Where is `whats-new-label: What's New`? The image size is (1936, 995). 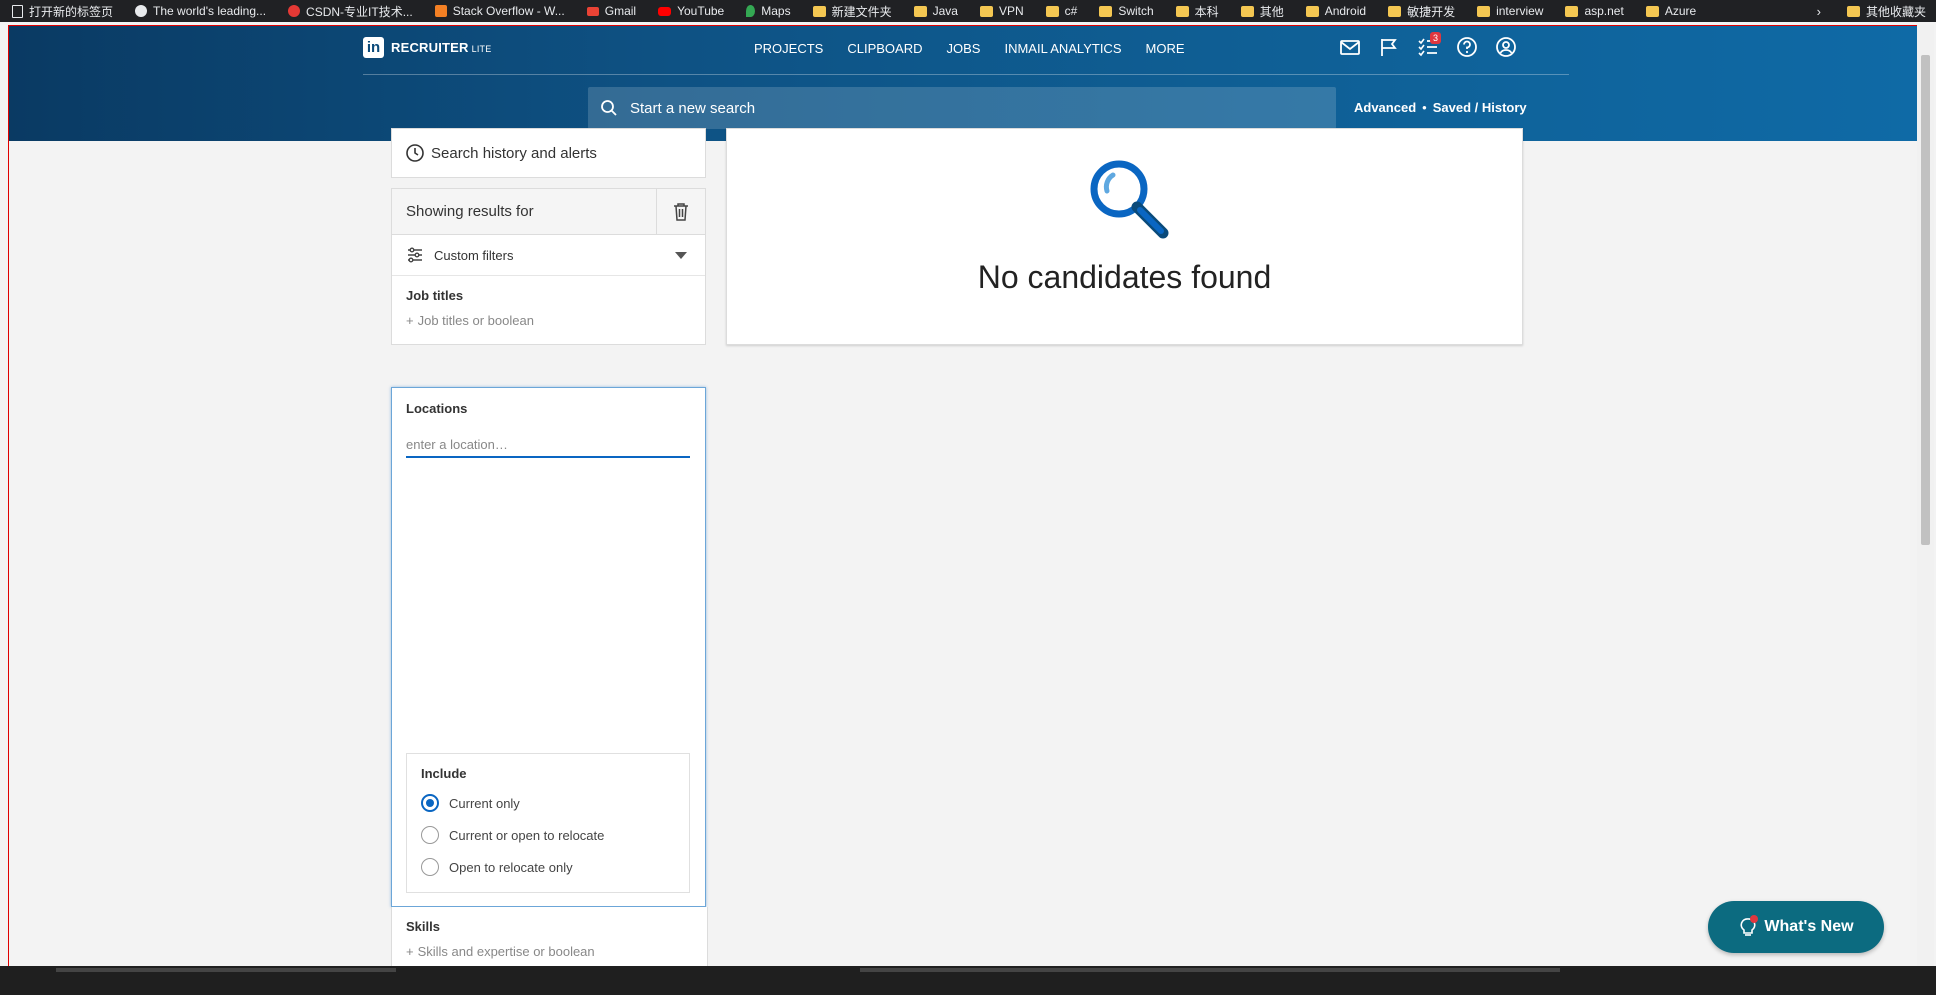
whats-new-label: What's New is located at coordinates (1809, 926).